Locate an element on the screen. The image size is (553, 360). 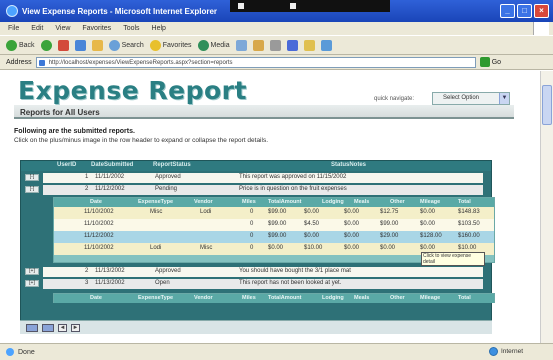
menu-bar: File Edit View Favorites Tools Help is located at coordinates (276, 28).